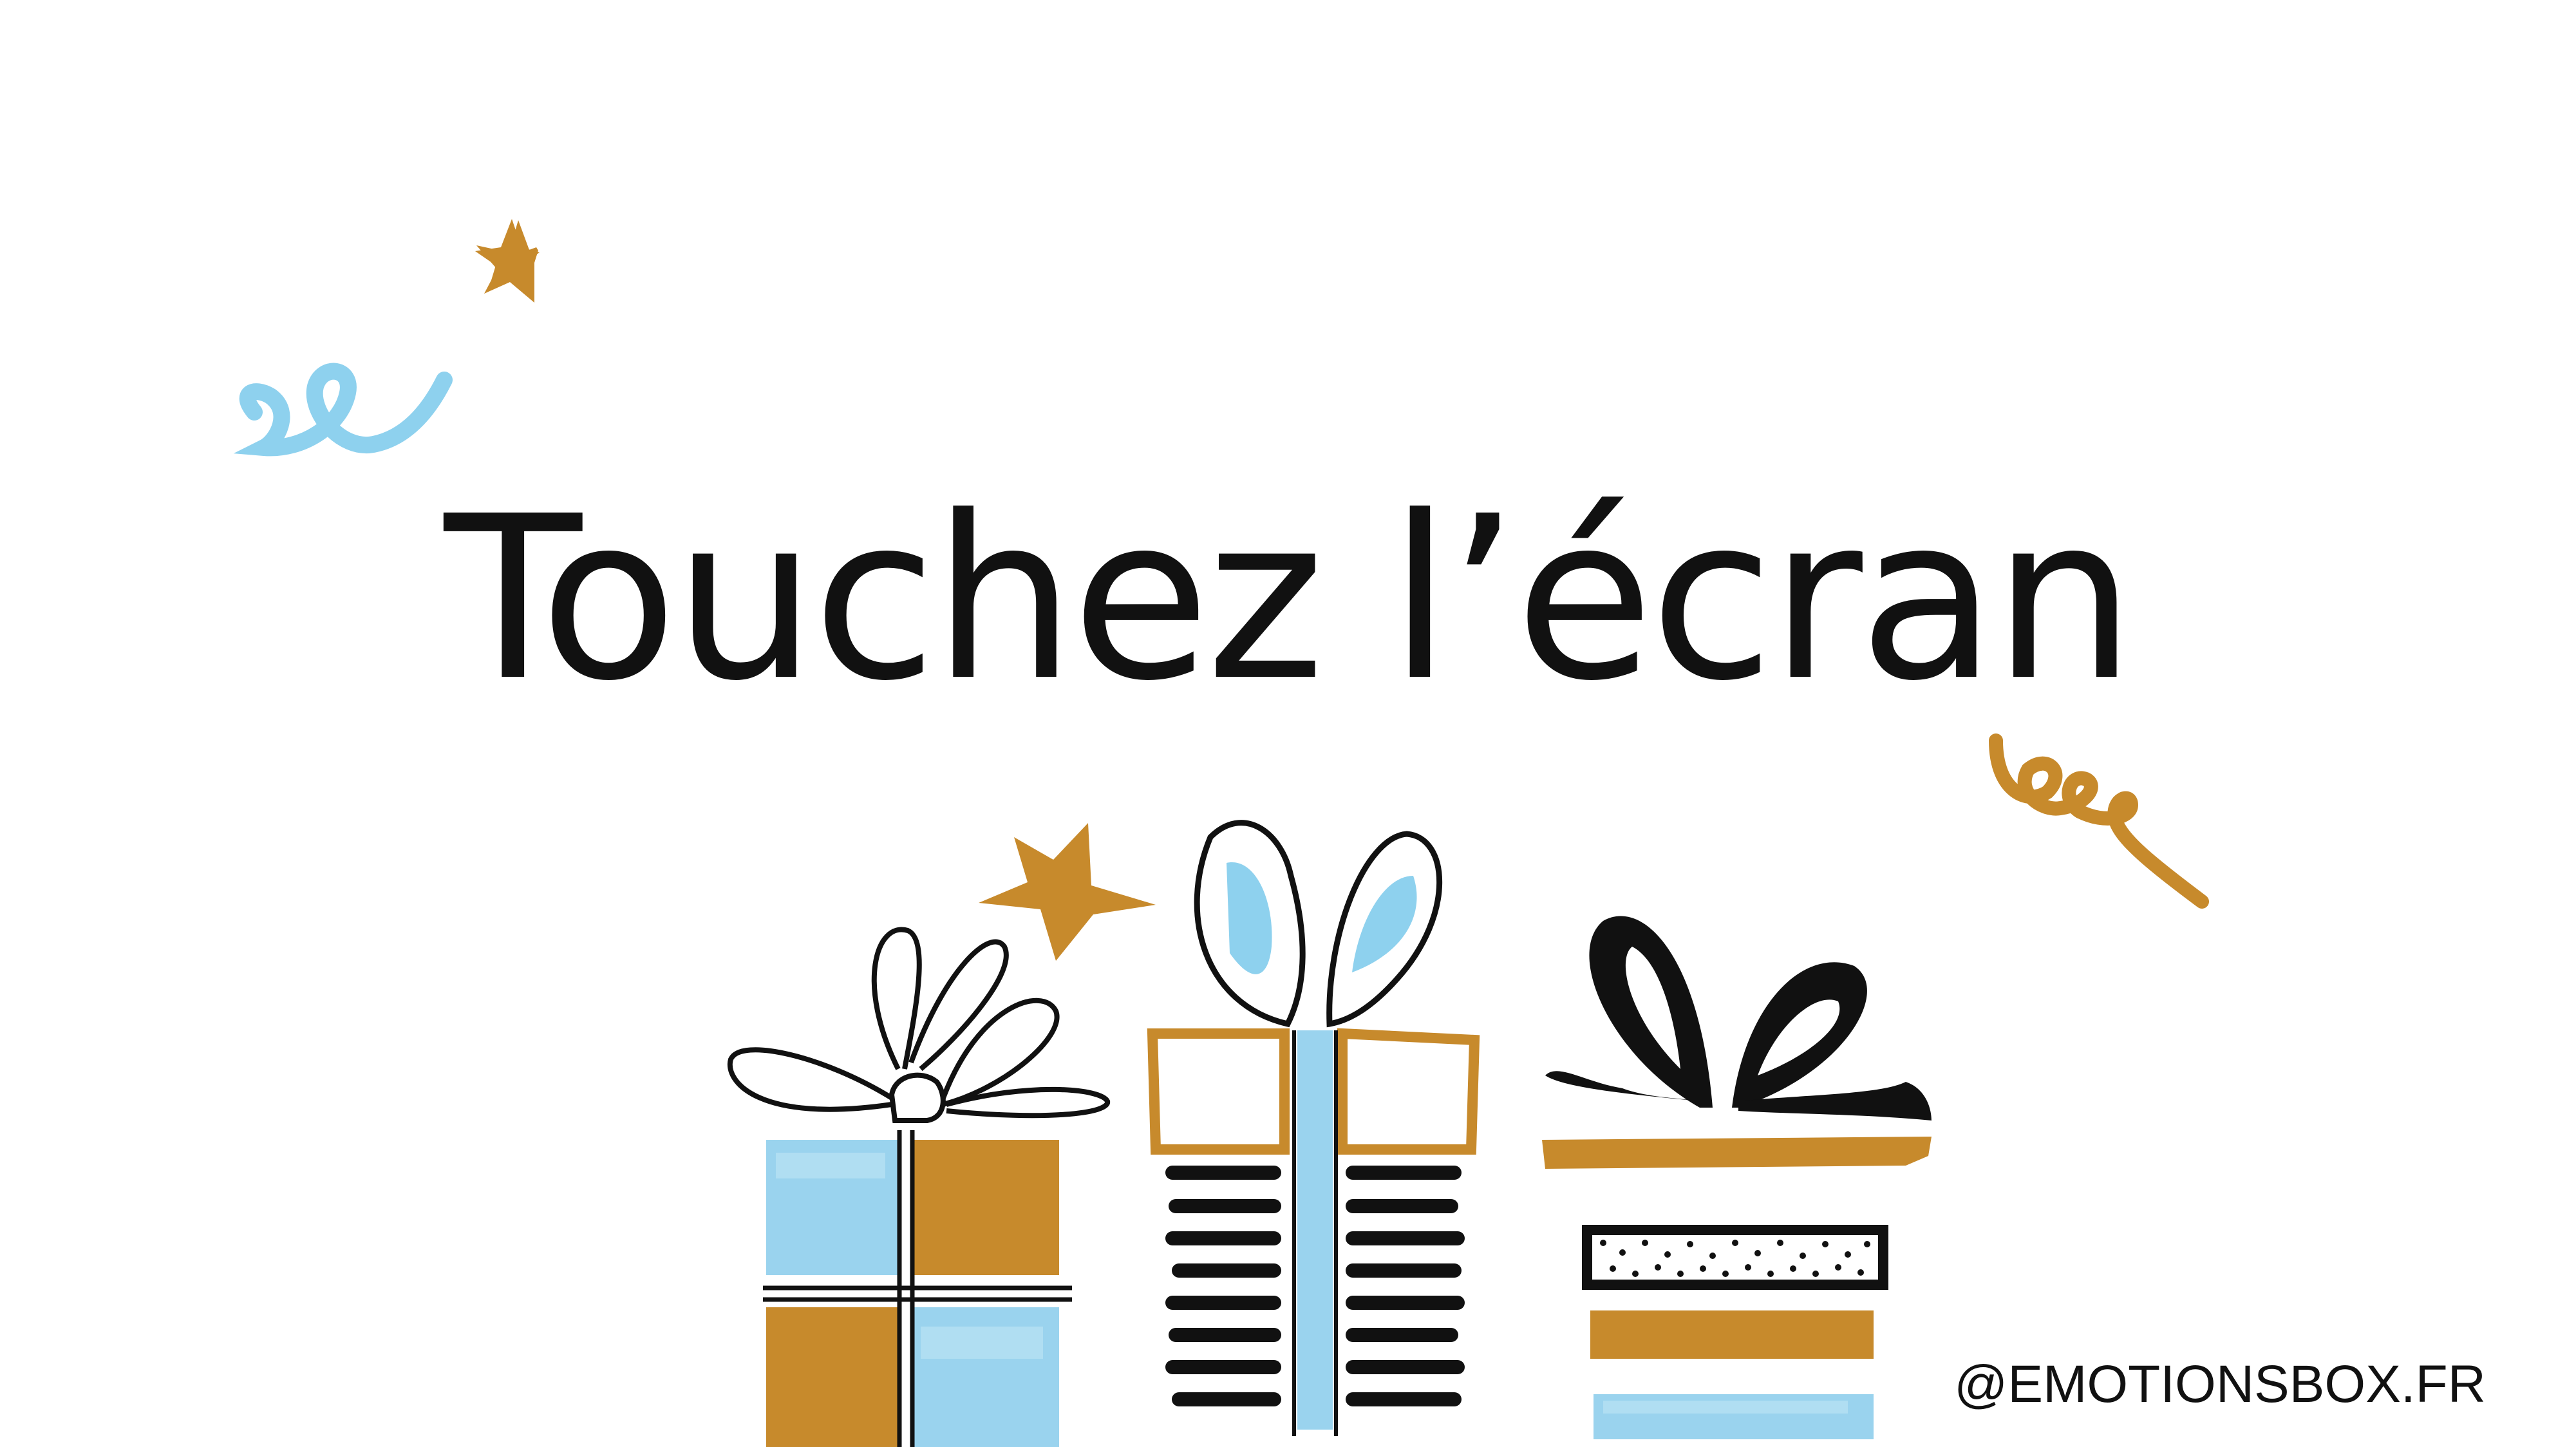  What do you see at coordinates (2099, 821) in the screenshot?
I see `ribbon-swirl-icon-gold` at bounding box center [2099, 821].